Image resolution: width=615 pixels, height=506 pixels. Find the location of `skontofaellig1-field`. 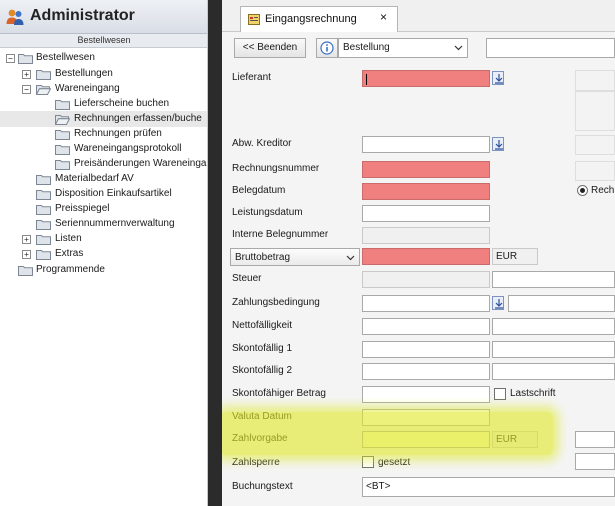

skontofaellig1-field is located at coordinates (426, 349).